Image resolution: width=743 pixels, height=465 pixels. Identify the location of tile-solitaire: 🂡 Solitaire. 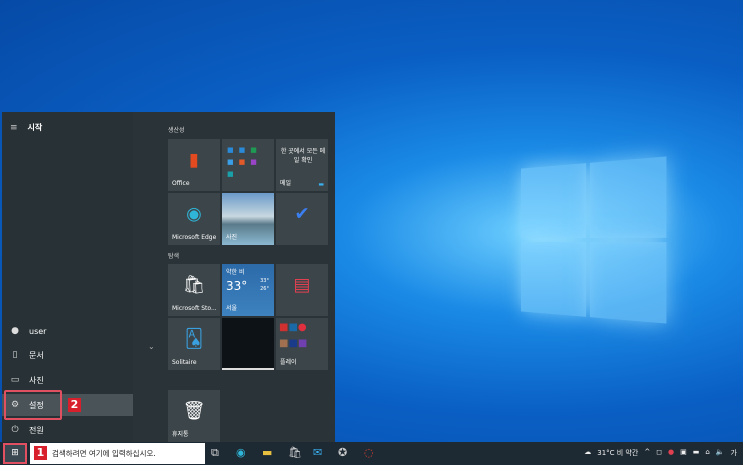
(194, 344).